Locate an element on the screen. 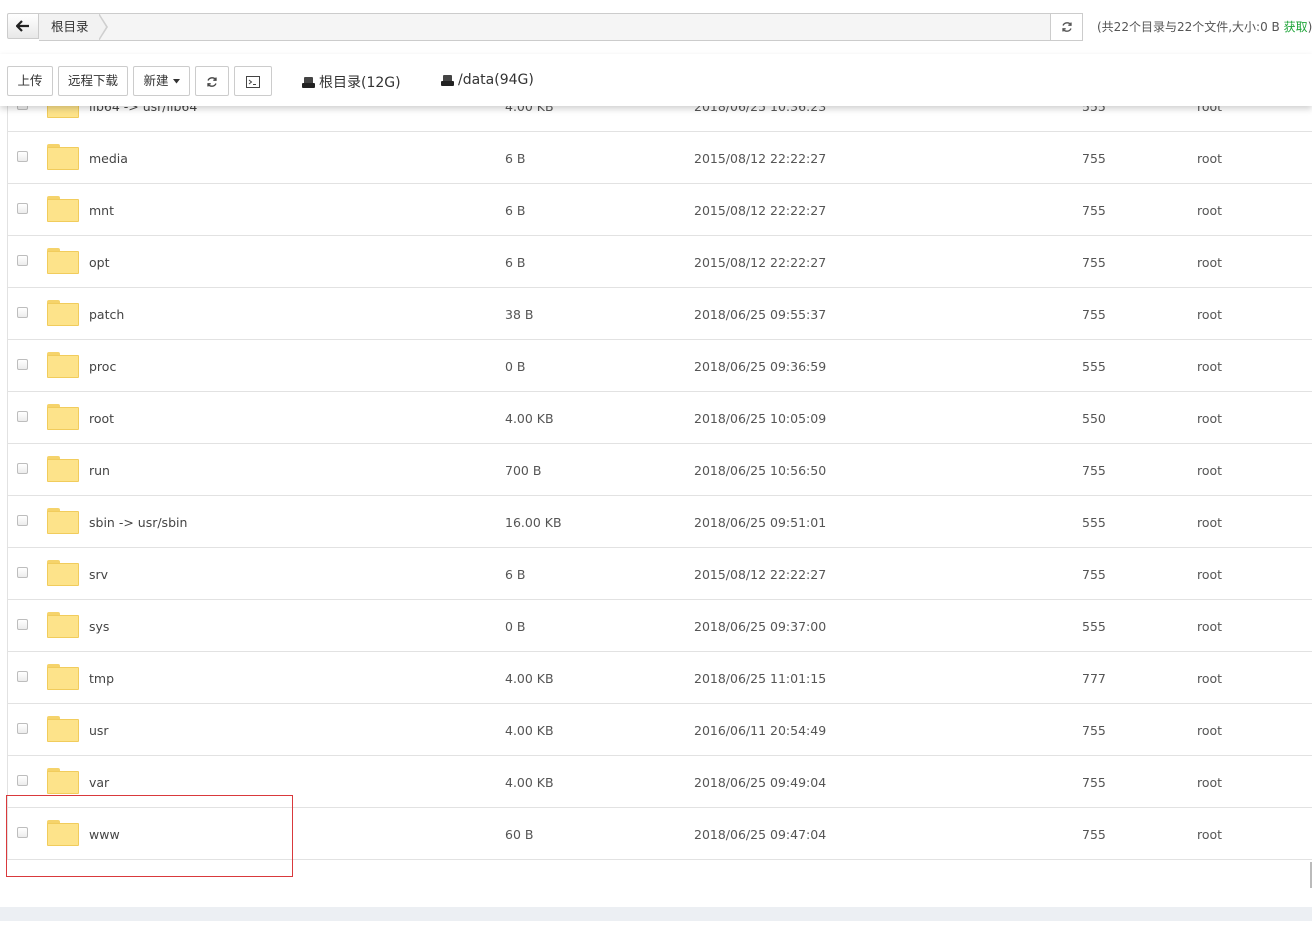 The image size is (1312, 934). file-row: sys 0 B 2018/06/25 09:37:00 555 root is located at coordinates (659, 626).